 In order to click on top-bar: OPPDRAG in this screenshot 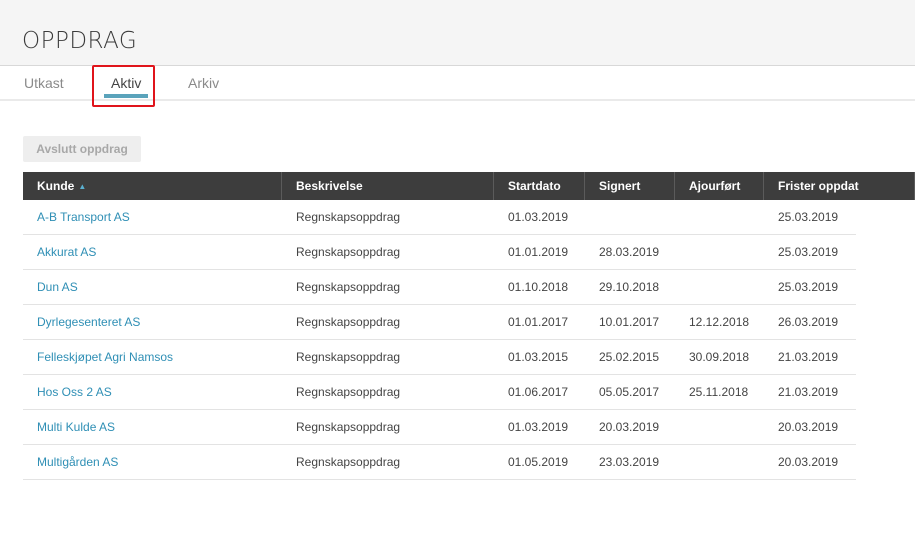, I will do `click(457, 33)`.